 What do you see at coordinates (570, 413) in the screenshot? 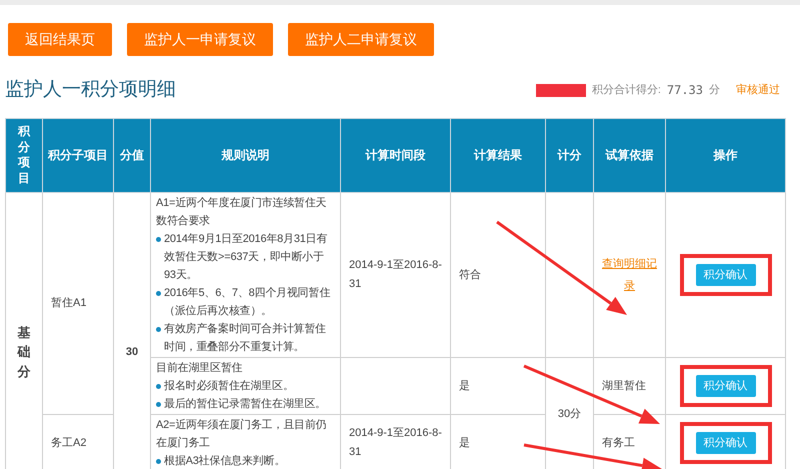
I see `points-cell: 30分` at bounding box center [570, 413].